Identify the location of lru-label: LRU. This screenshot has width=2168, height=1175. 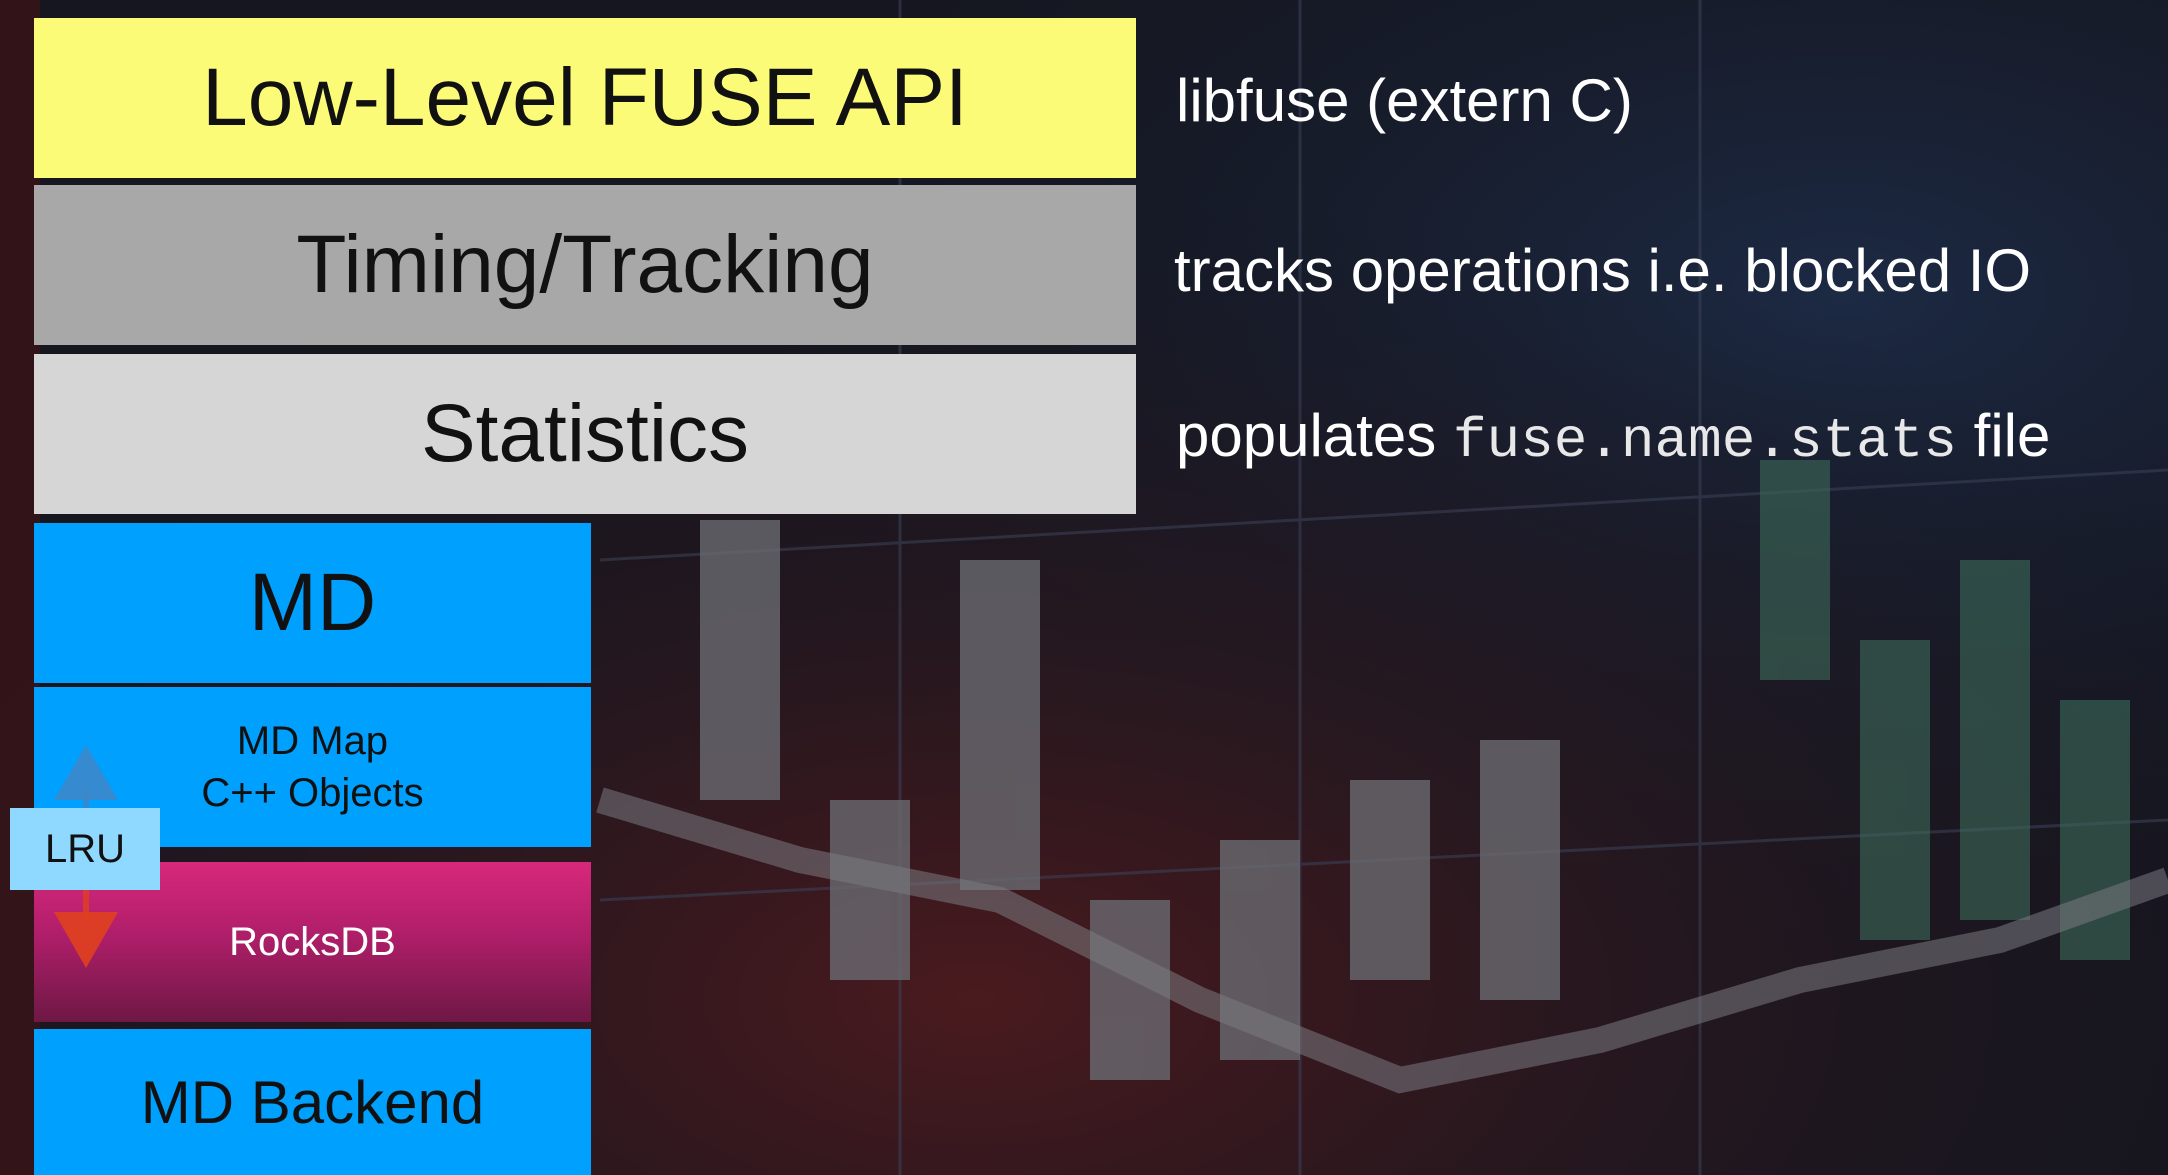
(85, 848).